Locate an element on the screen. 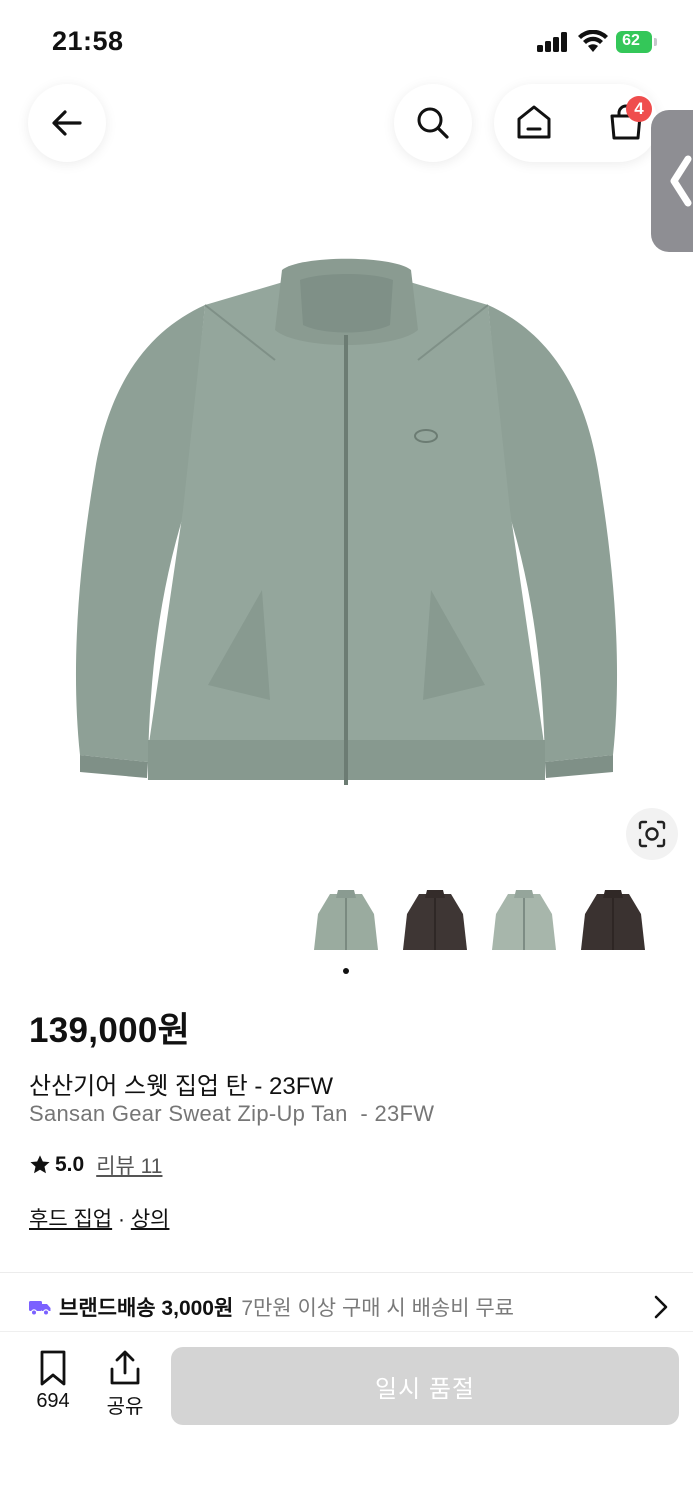 The width and height of the screenshot is (693, 1500). product-name-korean: 산산기어 스웻 집업 탄 - 23FW is located at coordinates (181, 1086).